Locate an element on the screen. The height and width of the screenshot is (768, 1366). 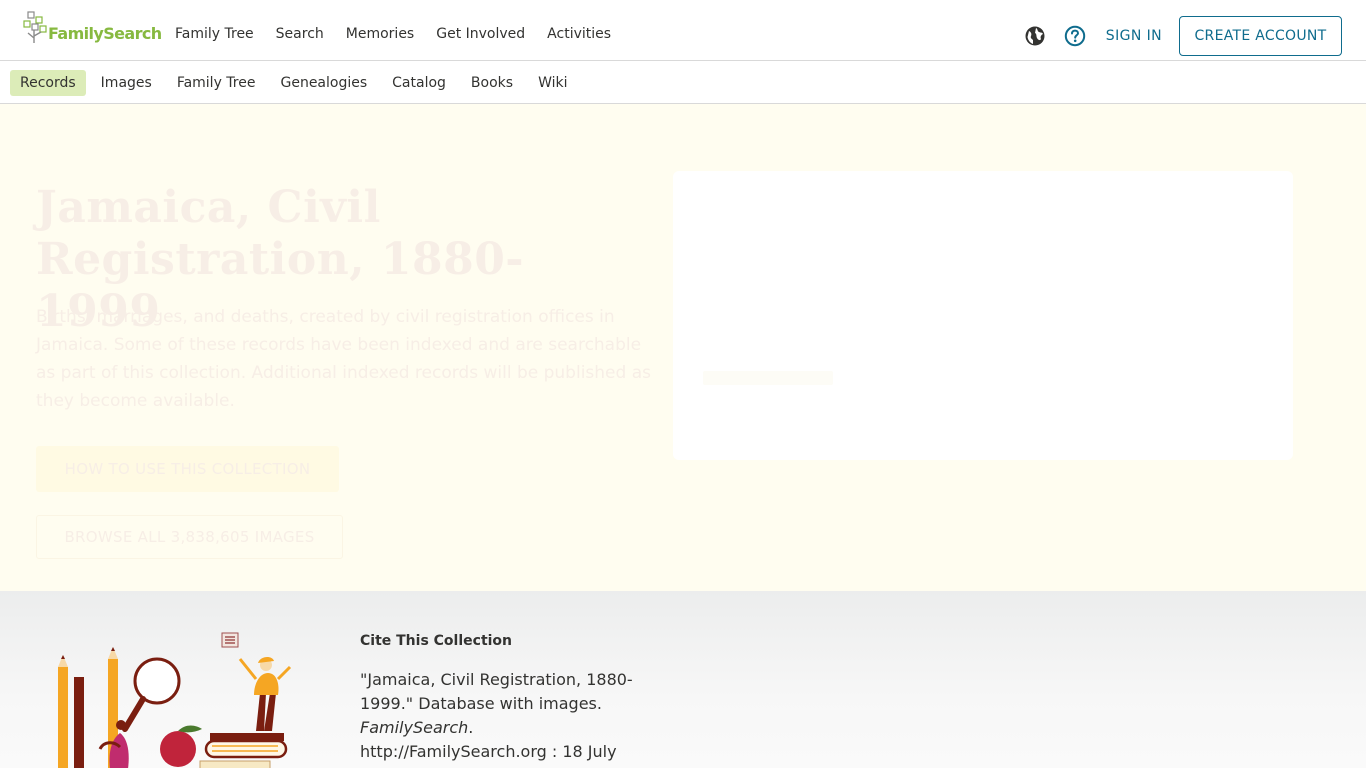
subnav-family-tree: Family Tree is located at coordinates (216, 83).